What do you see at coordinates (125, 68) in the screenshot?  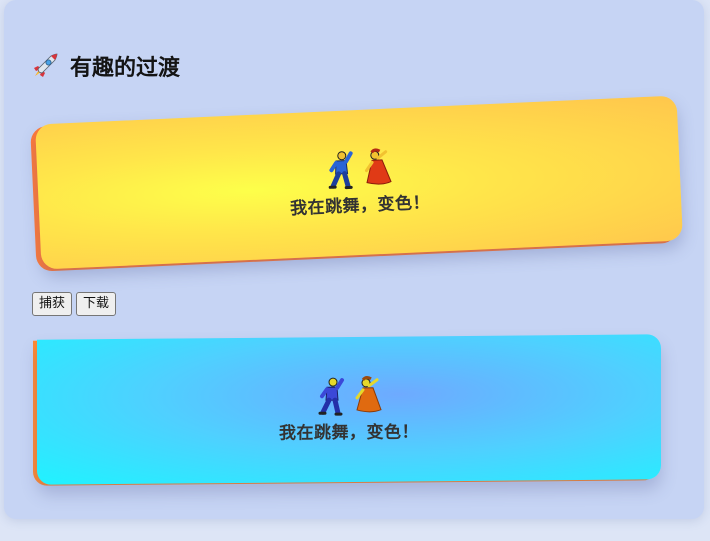 I see `page-title: 有趣的过渡` at bounding box center [125, 68].